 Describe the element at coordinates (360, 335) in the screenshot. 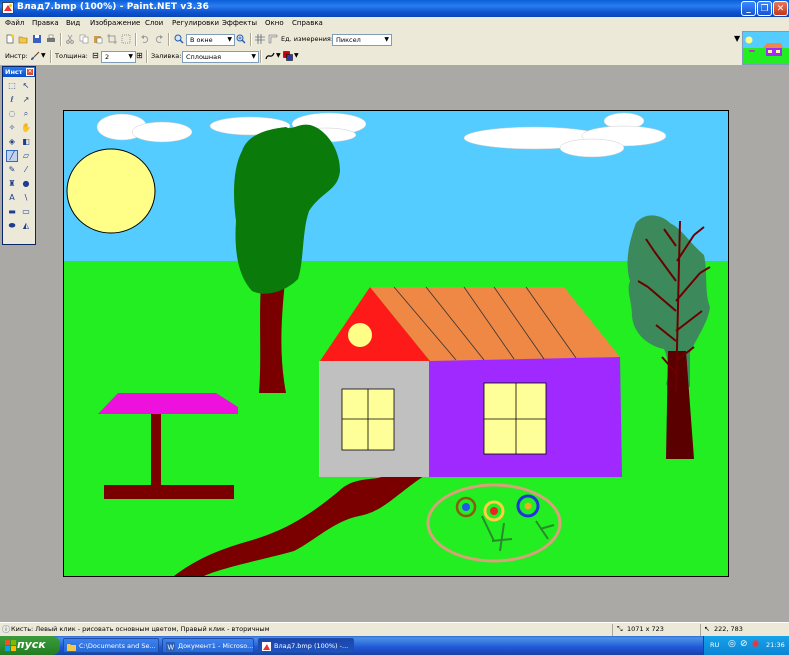

I see `house-round-window` at that location.